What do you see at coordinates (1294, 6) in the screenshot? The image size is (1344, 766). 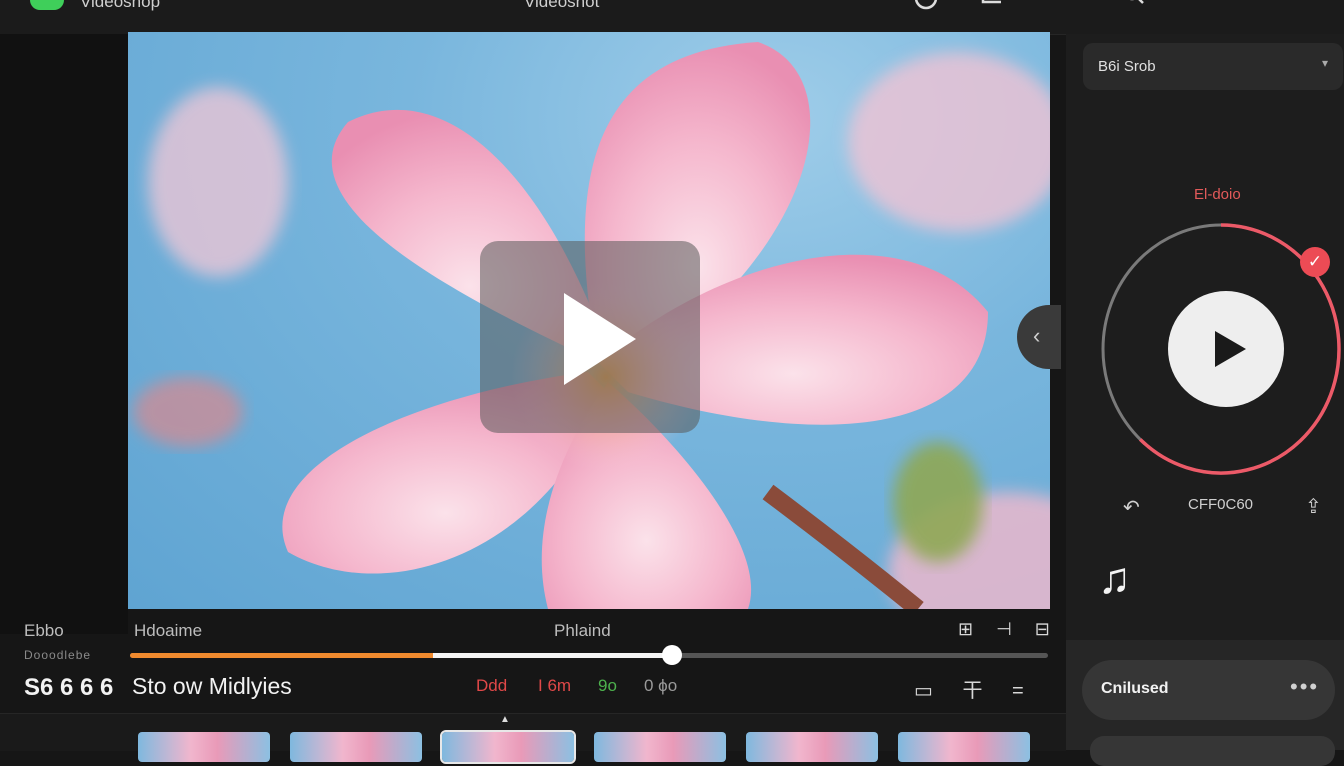 I see `menu-icon` at bounding box center [1294, 6].